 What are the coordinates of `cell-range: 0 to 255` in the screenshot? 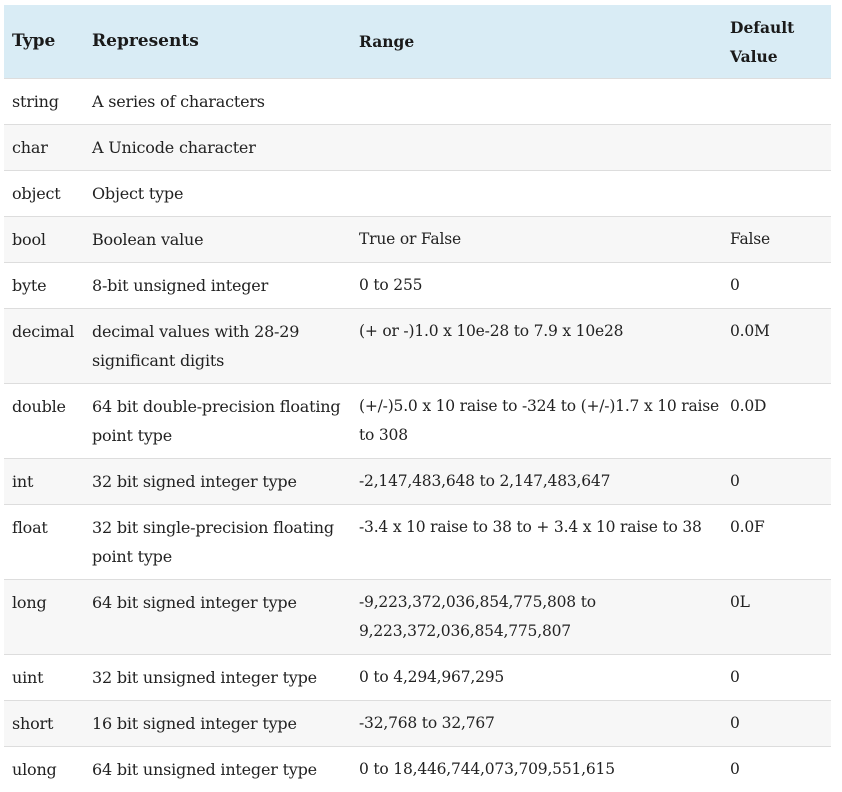 It's located at (536, 286).